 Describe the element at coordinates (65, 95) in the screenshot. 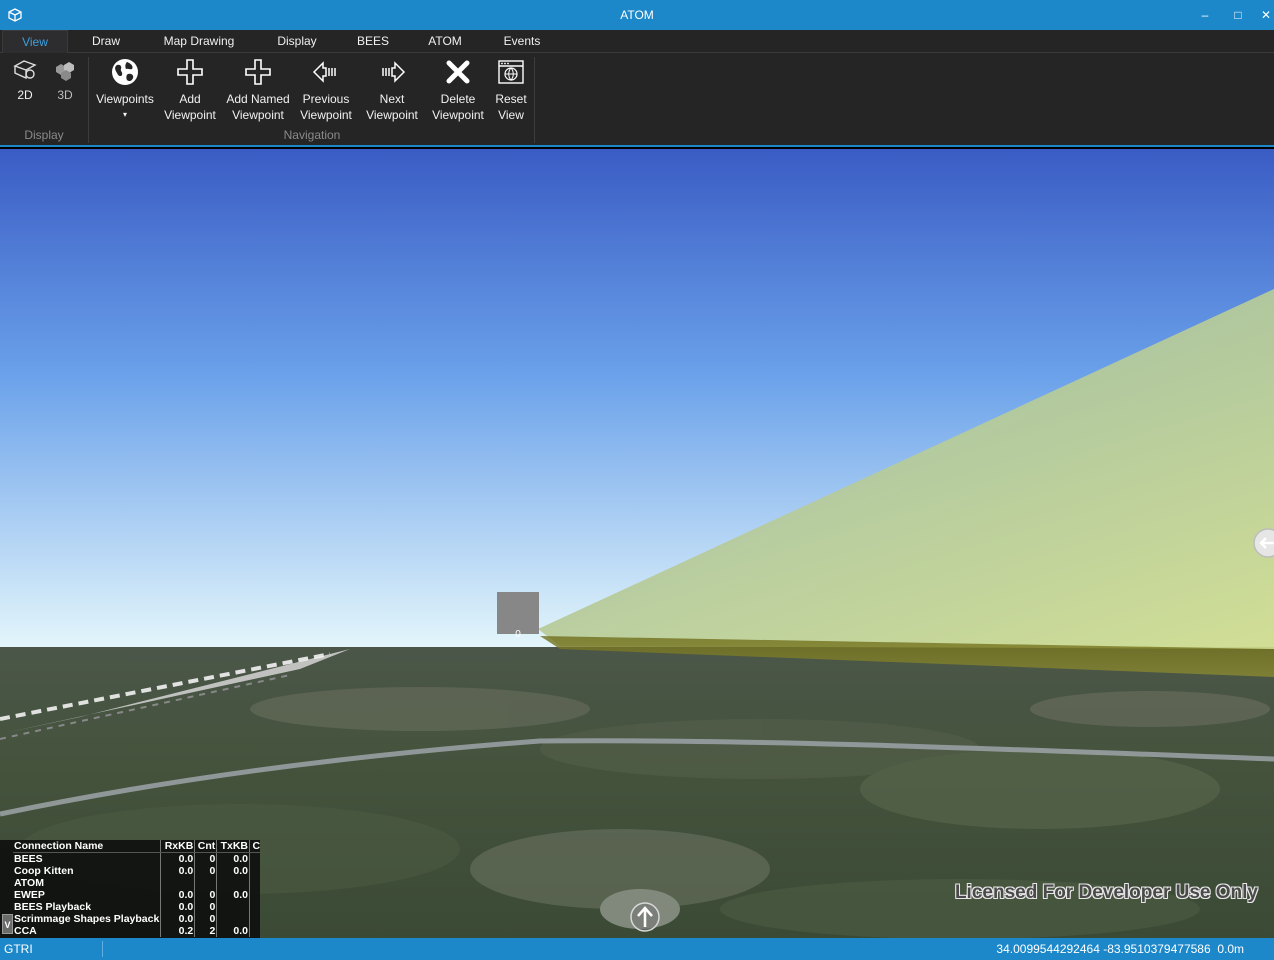

I see `3d-label: 3D` at that location.